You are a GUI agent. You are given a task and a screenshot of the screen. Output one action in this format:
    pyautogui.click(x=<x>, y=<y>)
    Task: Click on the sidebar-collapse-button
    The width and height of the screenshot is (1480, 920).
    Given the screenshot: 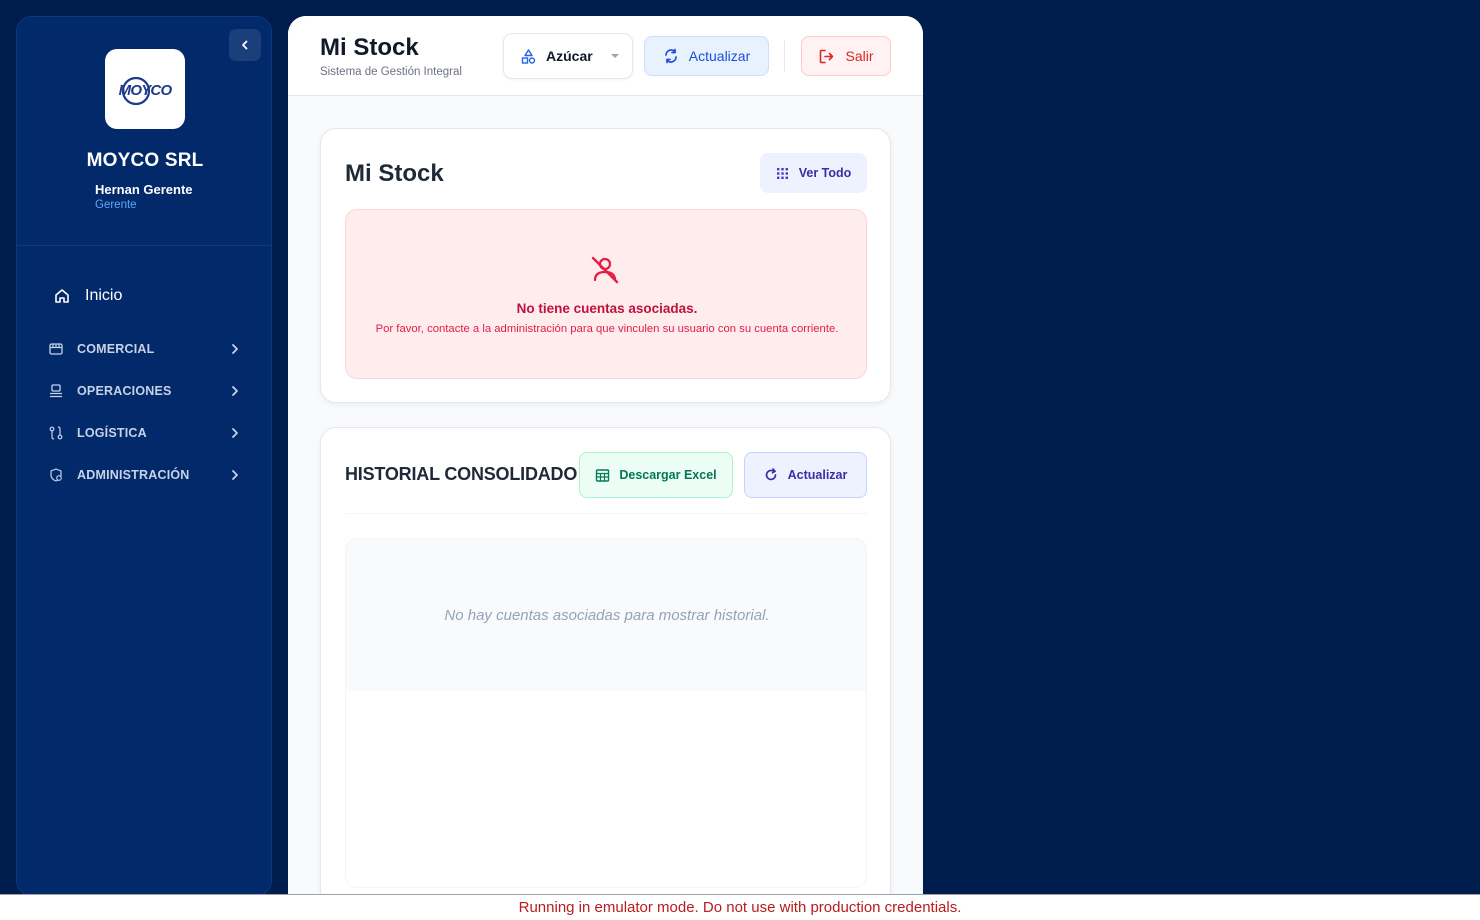 What is the action you would take?
    pyautogui.click(x=245, y=45)
    